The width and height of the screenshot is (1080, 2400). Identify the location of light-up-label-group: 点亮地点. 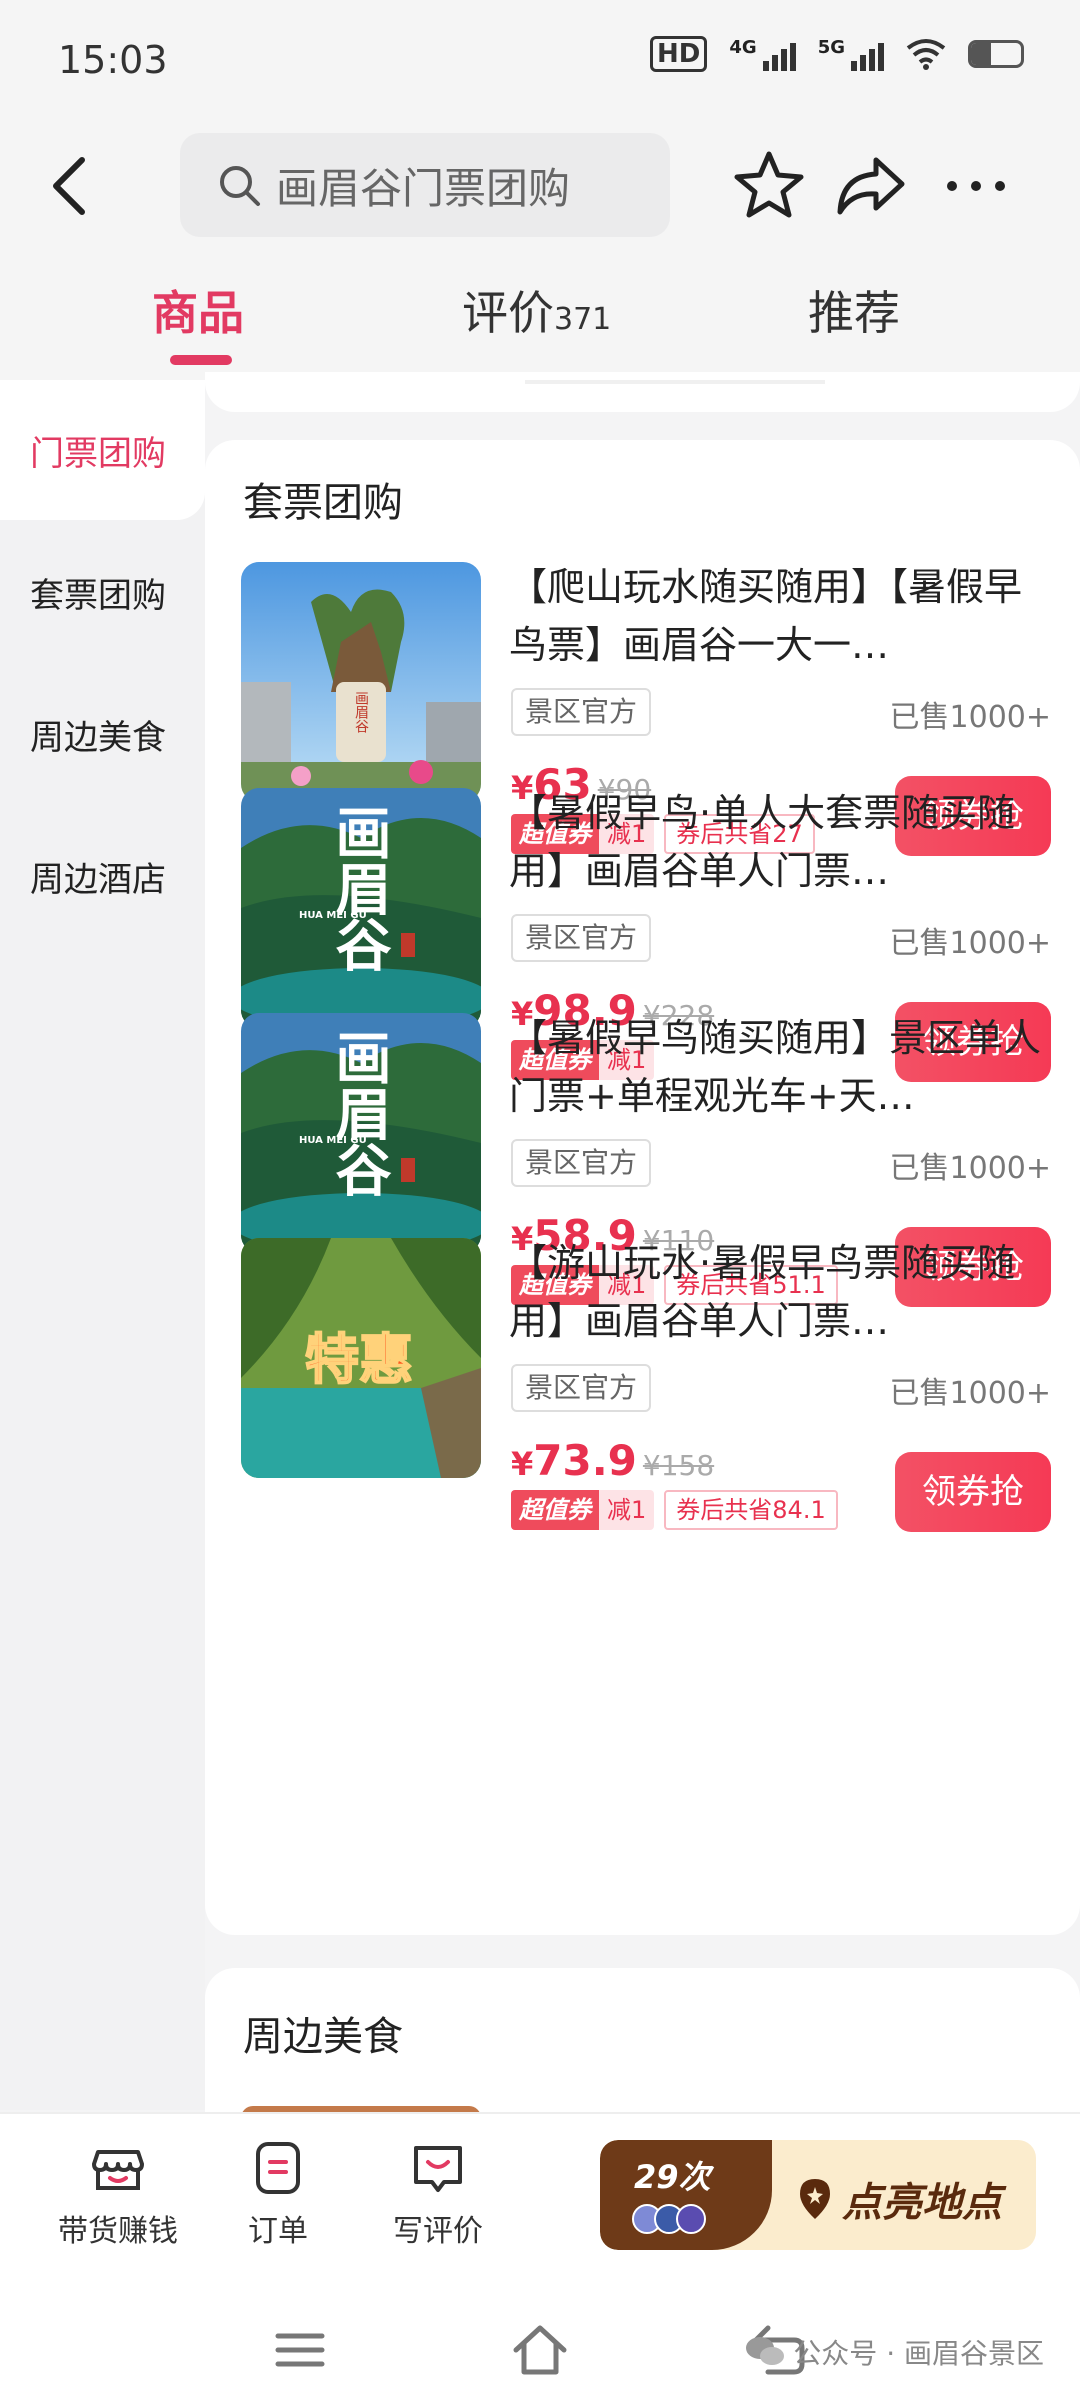
(899, 2199).